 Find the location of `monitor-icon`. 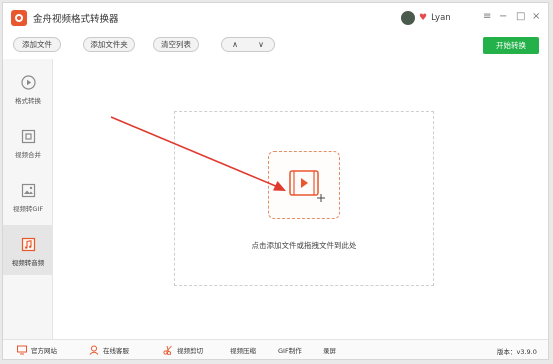

monitor-icon is located at coordinates (22, 350).